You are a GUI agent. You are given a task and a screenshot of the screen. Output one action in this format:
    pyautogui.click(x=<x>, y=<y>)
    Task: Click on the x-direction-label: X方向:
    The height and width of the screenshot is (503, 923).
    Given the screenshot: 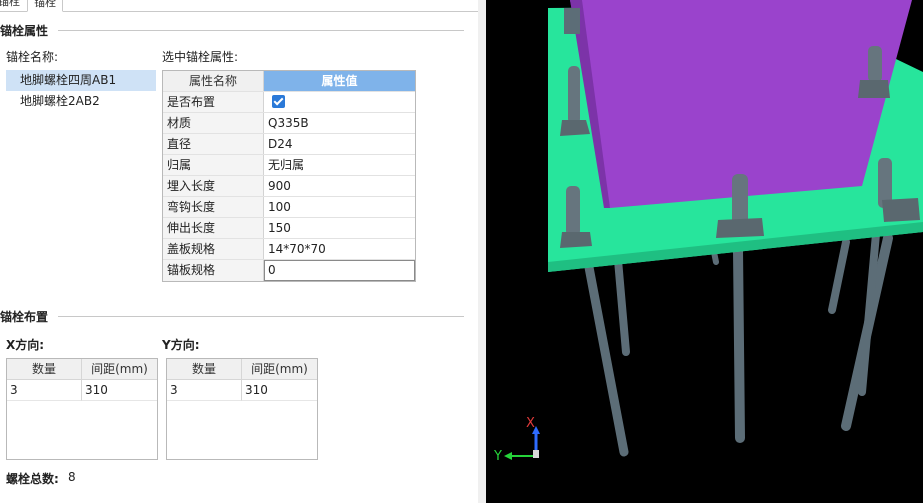 What is the action you would take?
    pyautogui.click(x=25, y=345)
    